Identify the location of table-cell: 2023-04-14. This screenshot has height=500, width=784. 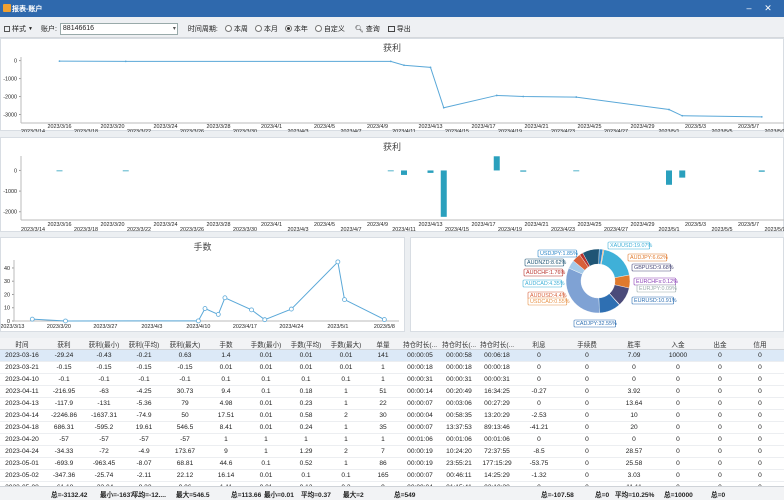
(22, 415).